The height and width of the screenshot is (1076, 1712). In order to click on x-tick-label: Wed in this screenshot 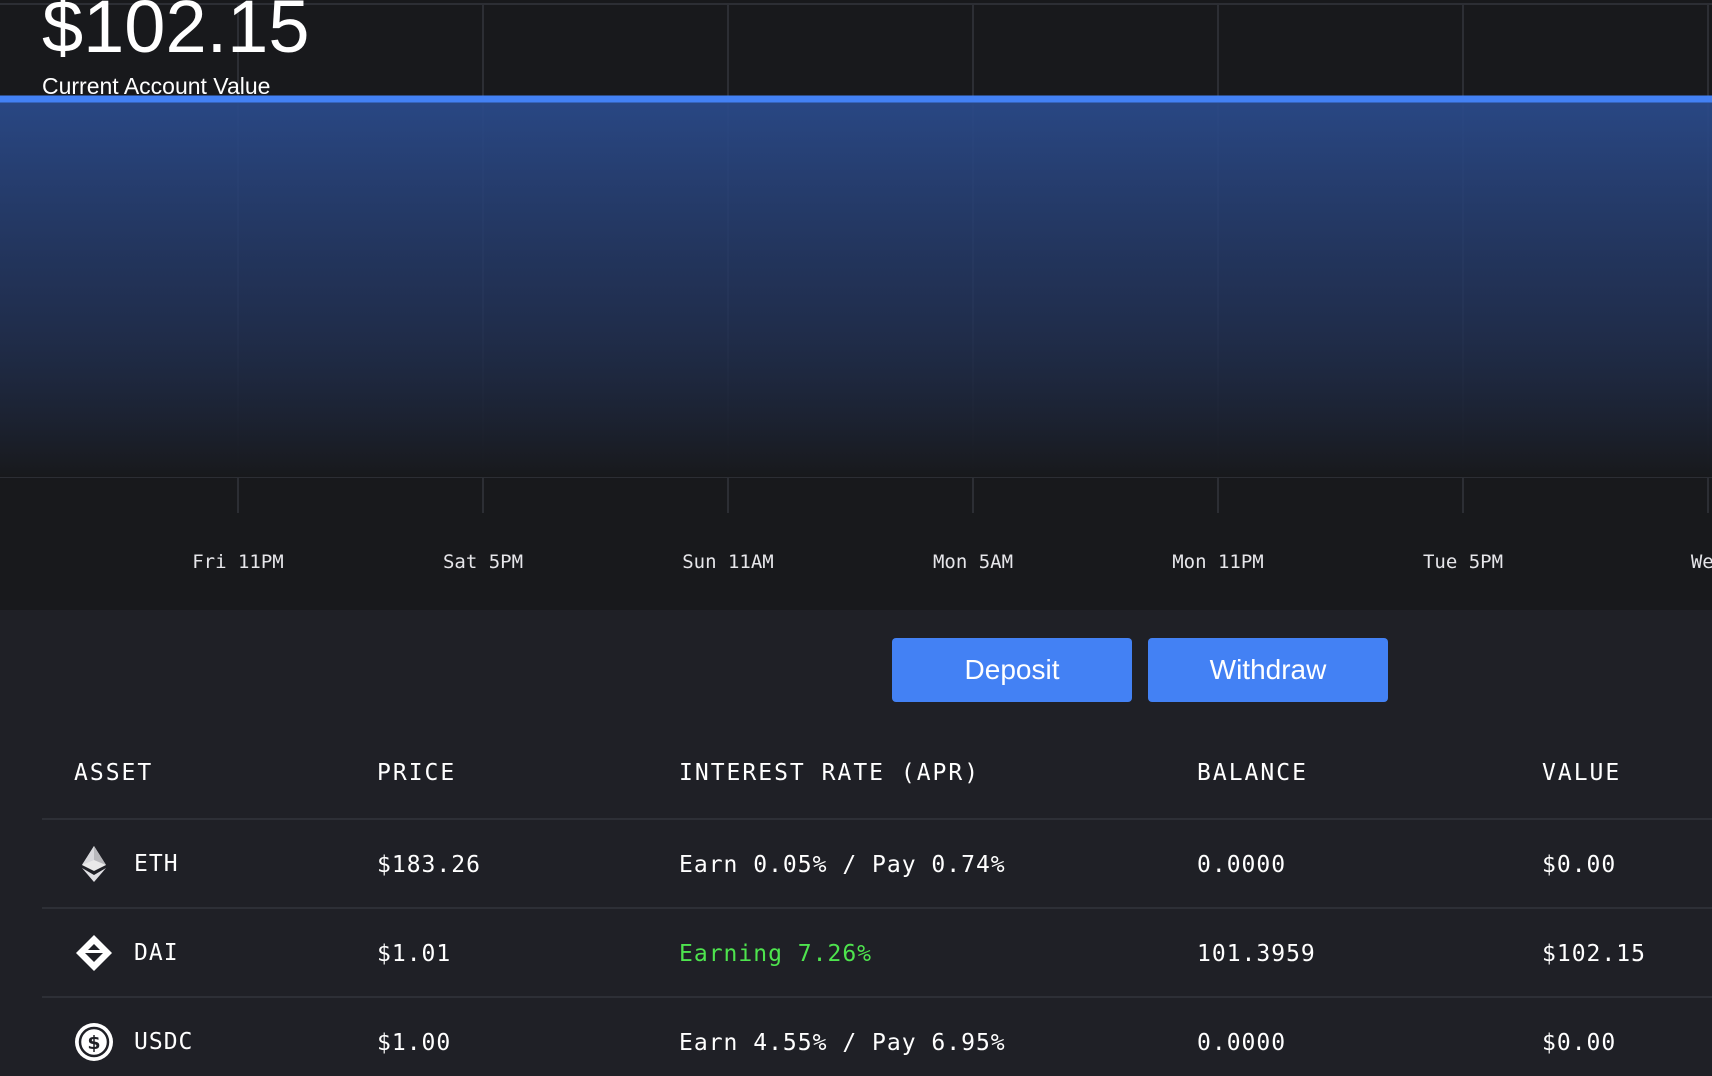, I will do `click(1701, 562)`.